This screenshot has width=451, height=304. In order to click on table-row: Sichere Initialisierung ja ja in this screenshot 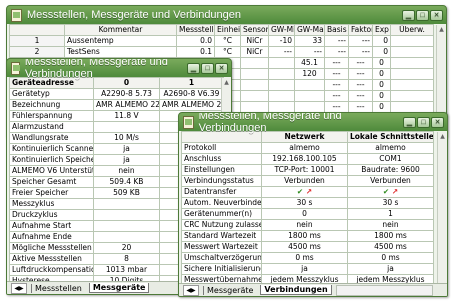, I will do `click(307, 269)`.